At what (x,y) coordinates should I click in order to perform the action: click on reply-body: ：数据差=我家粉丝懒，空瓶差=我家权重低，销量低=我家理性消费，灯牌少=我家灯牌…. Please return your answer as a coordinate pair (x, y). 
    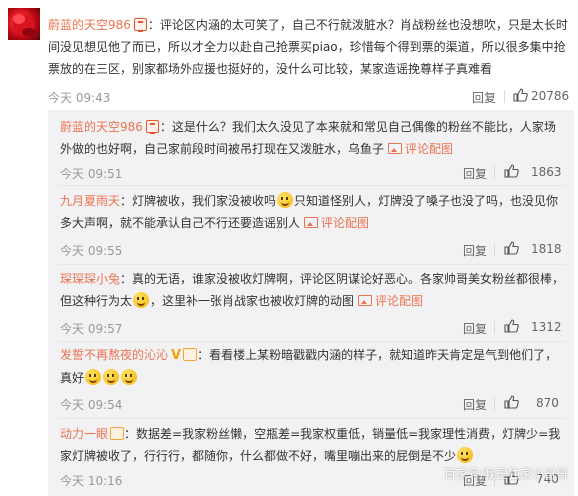
    Looking at the image, I should click on (310, 445).